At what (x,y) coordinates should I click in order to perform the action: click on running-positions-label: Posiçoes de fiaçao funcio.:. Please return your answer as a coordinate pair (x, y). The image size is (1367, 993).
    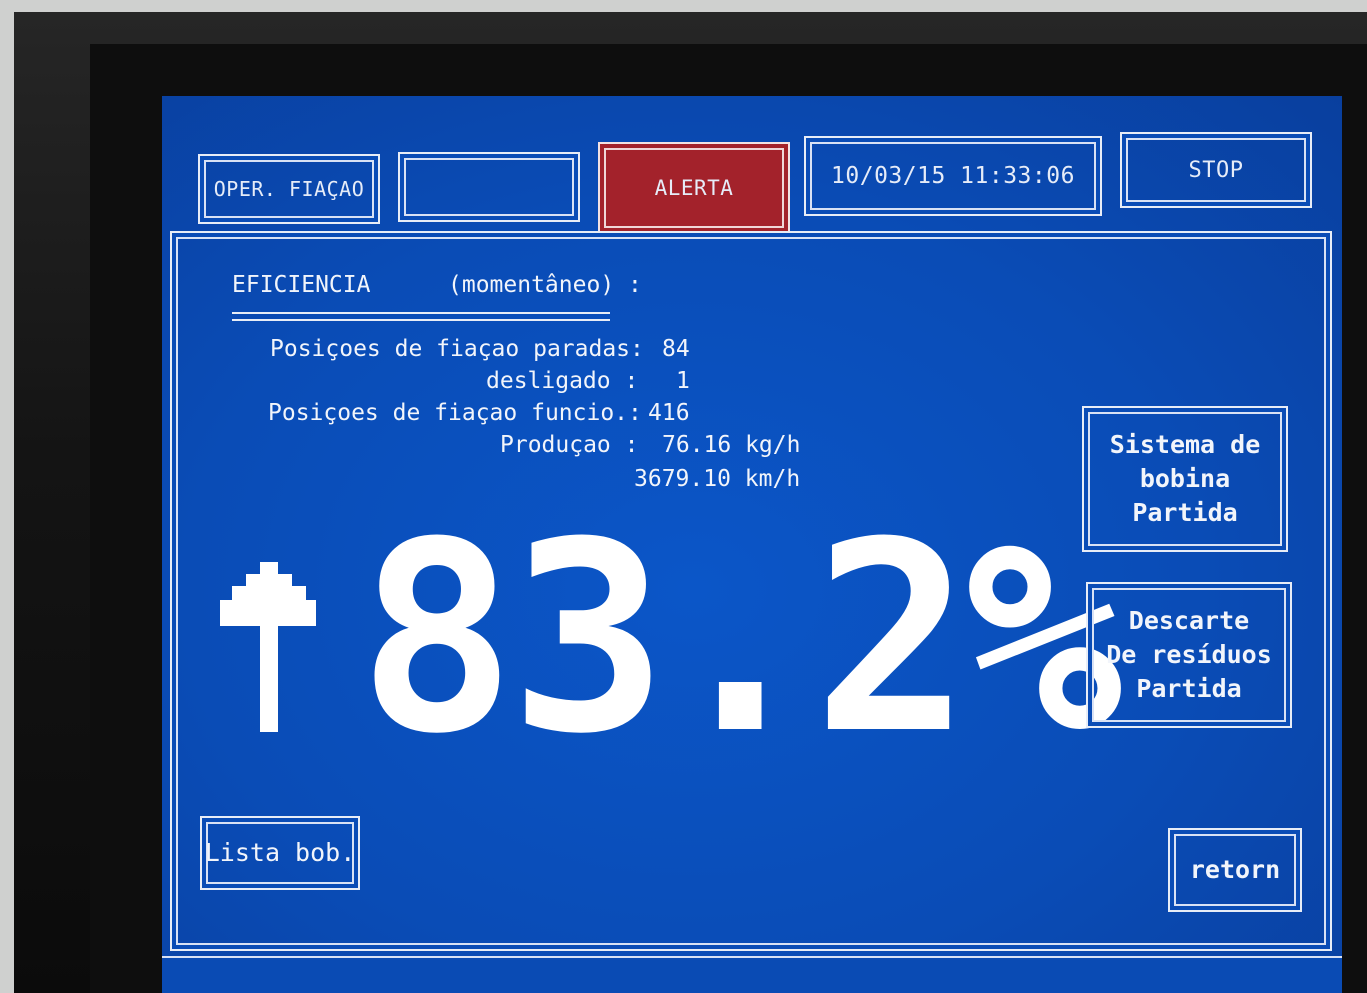
    Looking at the image, I should click on (455, 413).